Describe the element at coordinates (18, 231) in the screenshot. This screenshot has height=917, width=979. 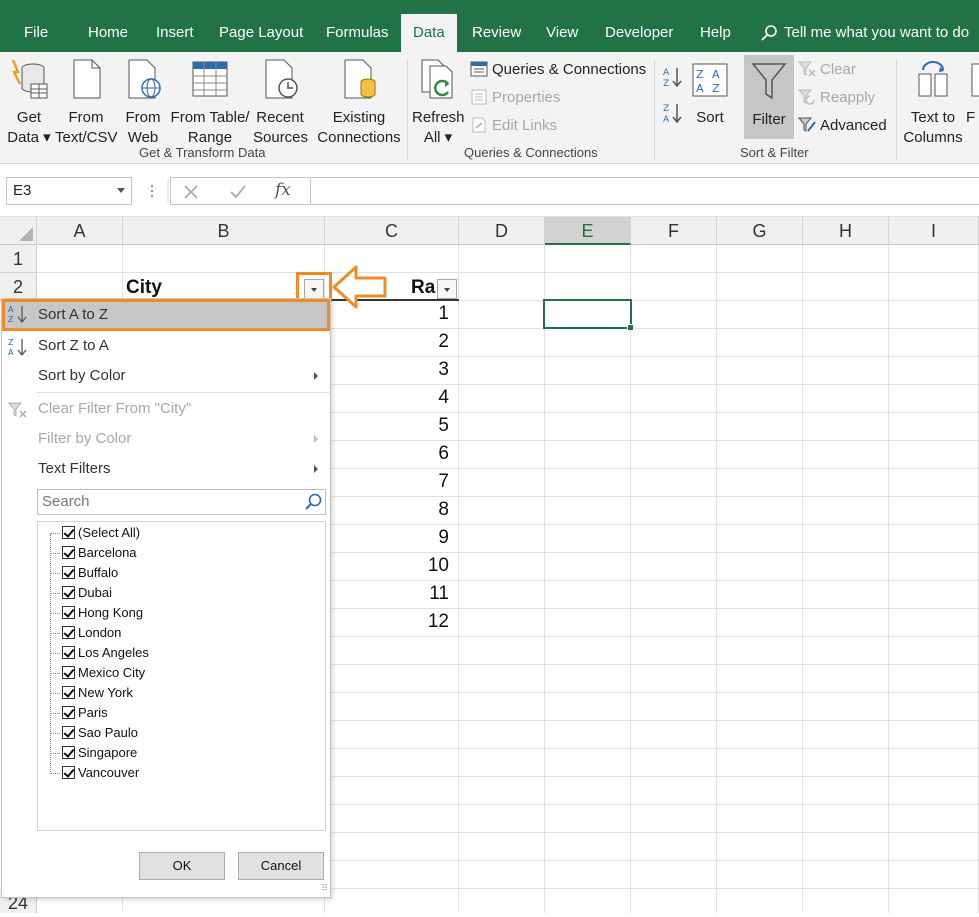
I see `select-all-corner` at that location.